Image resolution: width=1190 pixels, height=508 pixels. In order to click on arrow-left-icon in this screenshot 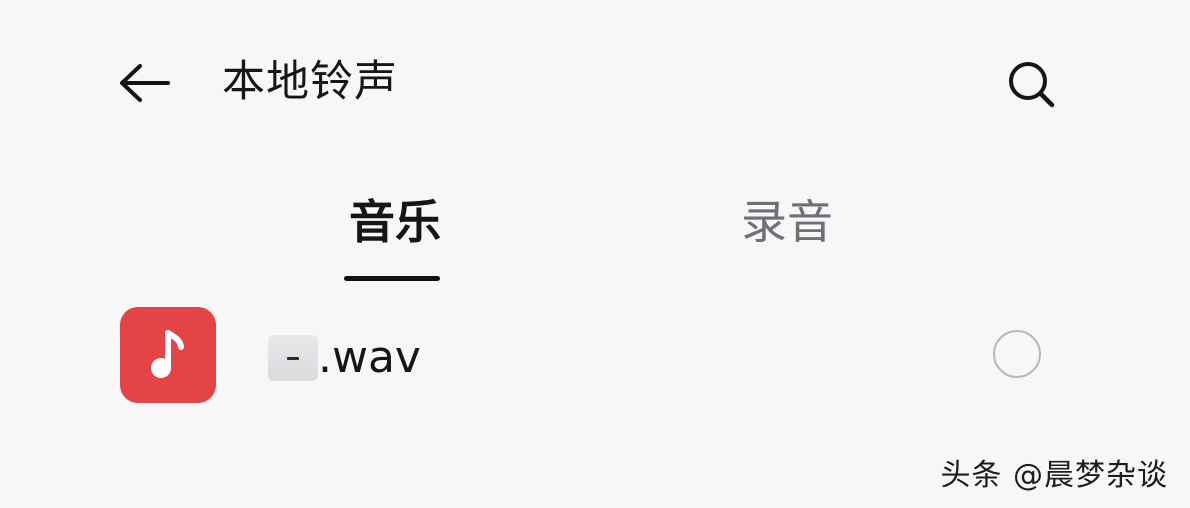, I will do `click(145, 83)`.